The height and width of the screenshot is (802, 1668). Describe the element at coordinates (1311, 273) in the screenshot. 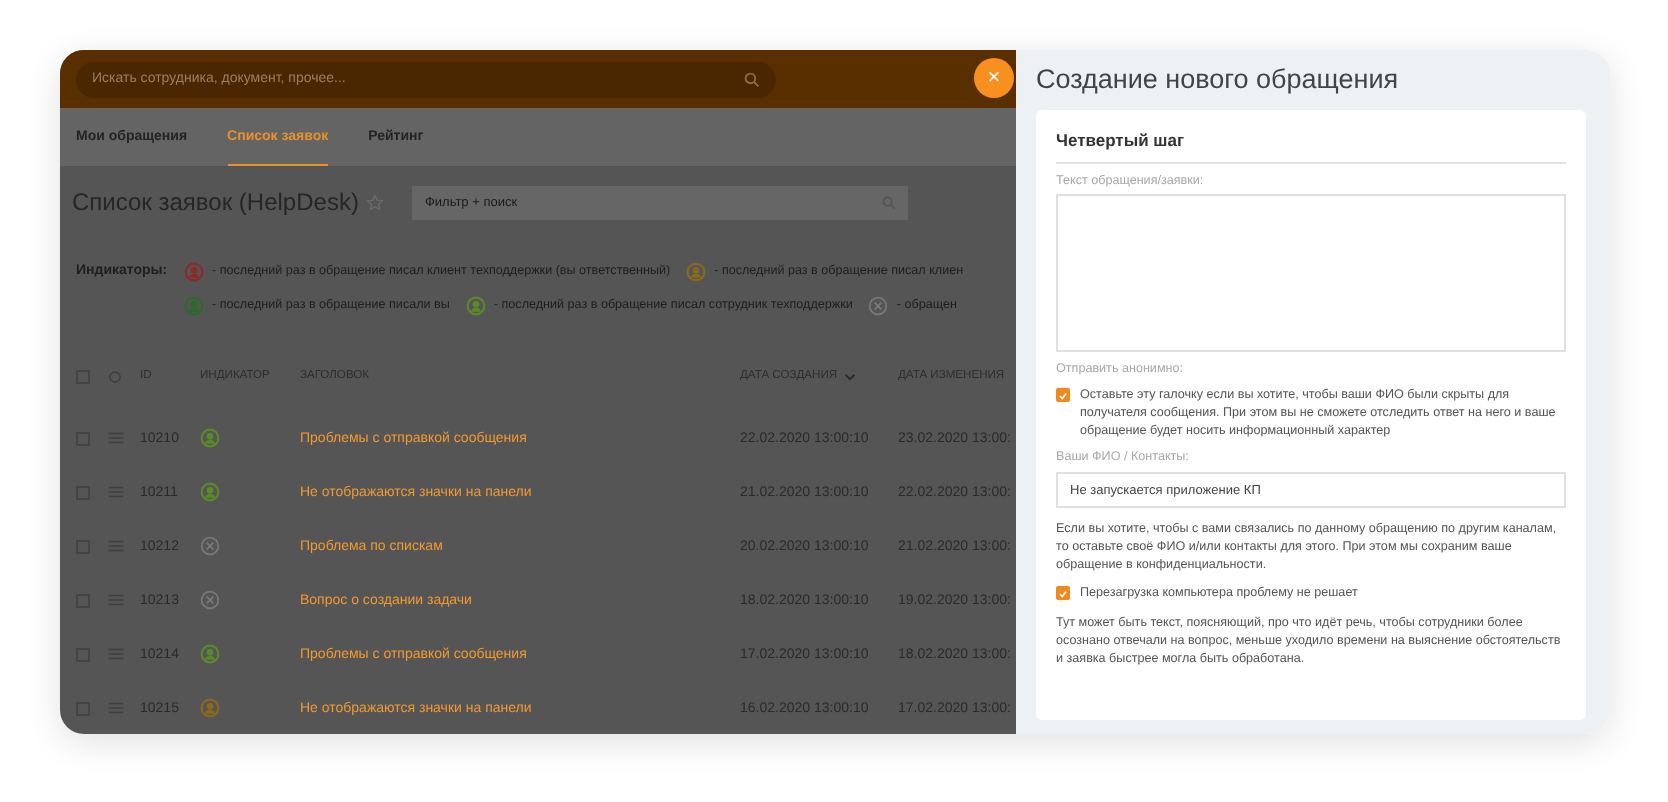

I see `text-area` at that location.